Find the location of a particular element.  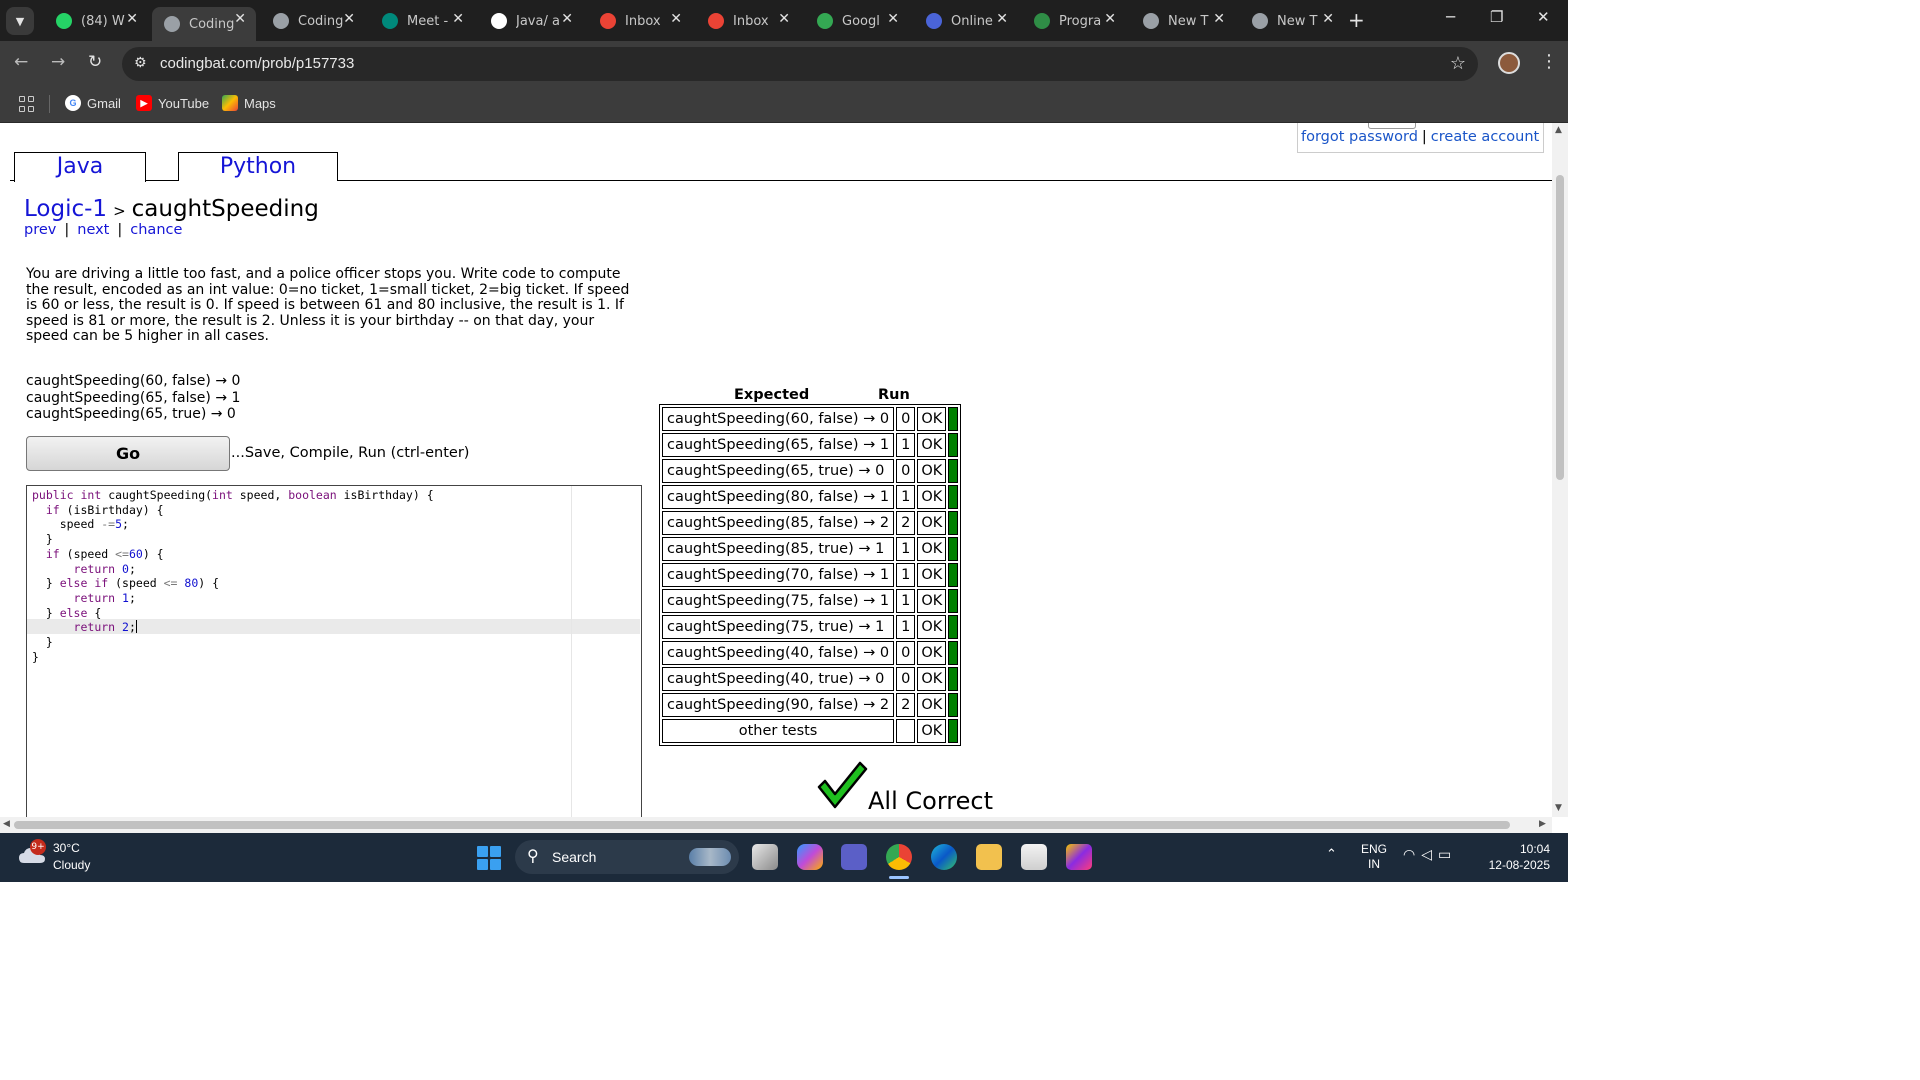

task-view-icon is located at coordinates (765, 857).